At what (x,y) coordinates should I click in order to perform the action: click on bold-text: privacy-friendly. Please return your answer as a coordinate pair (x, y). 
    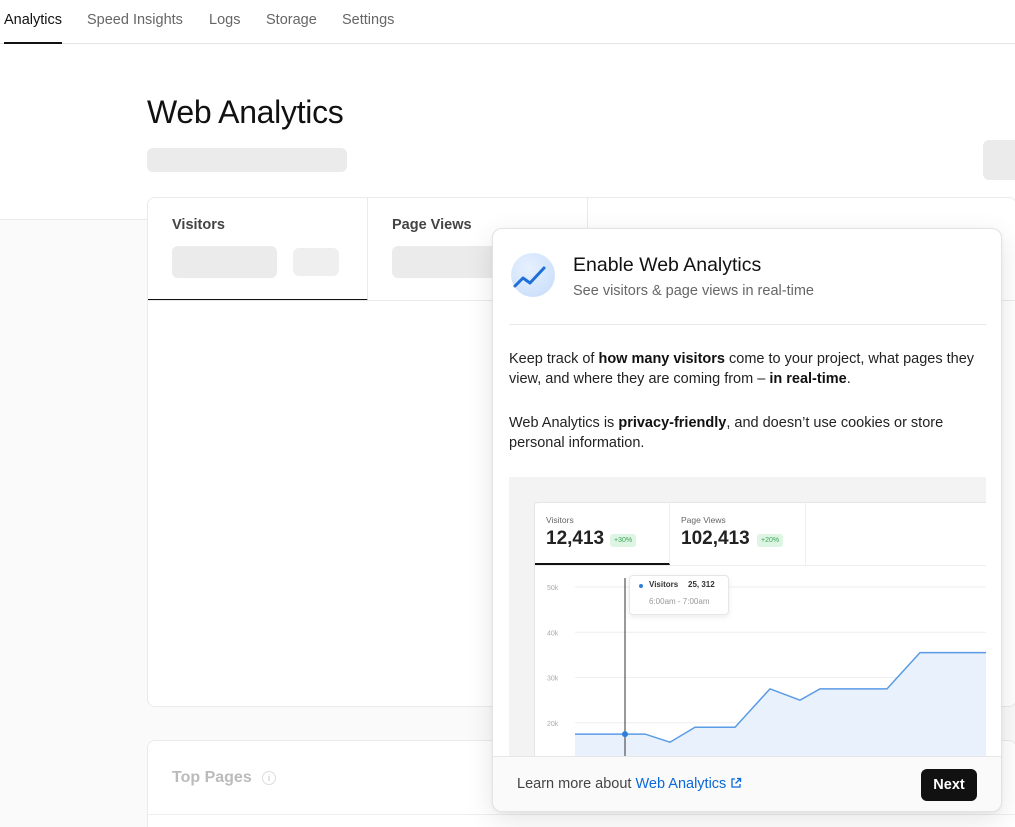
    Looking at the image, I should click on (672, 423).